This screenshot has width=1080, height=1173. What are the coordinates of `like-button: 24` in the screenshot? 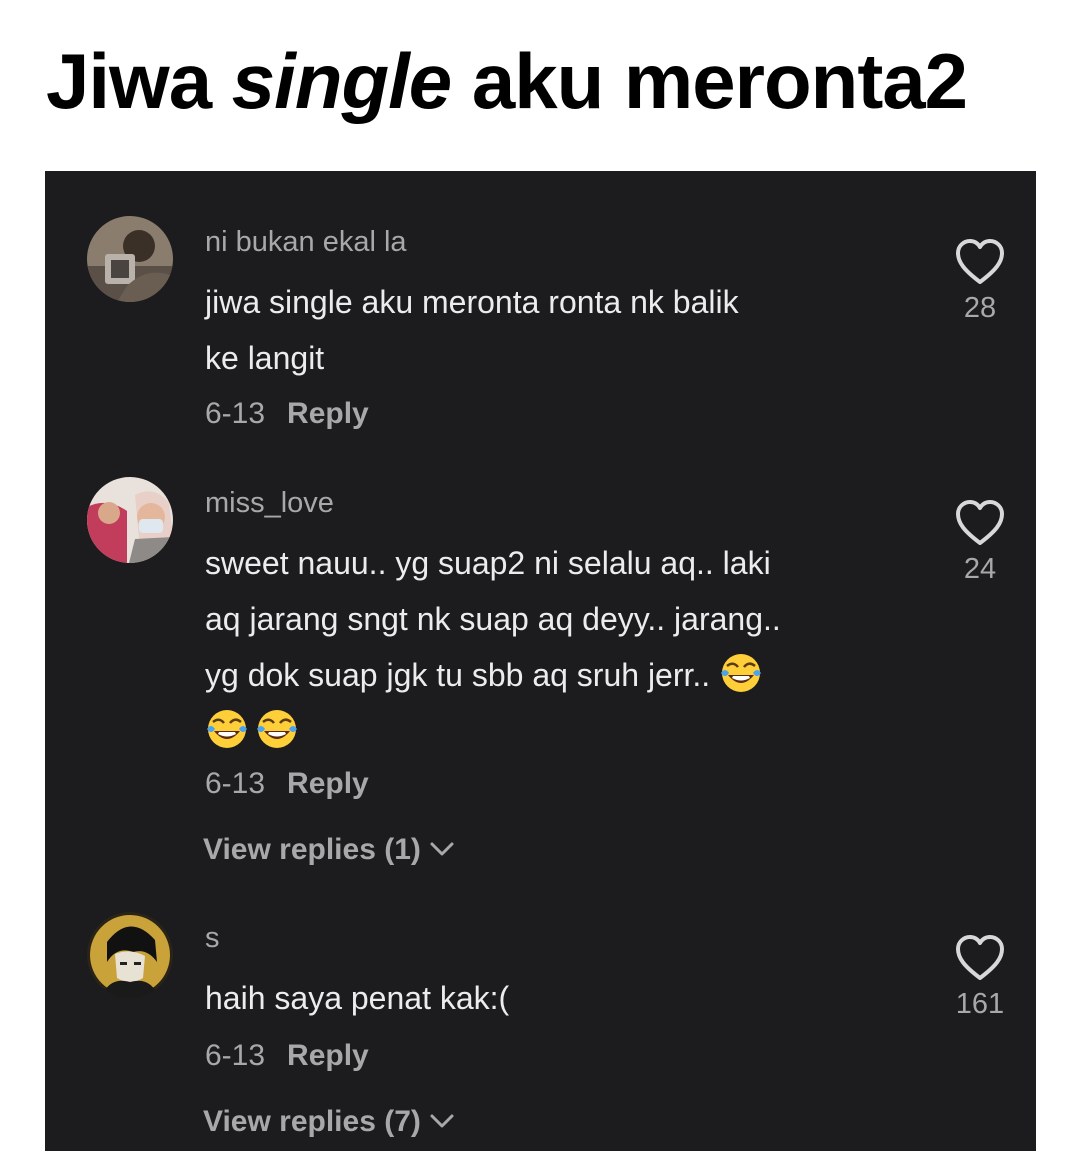 It's located at (980, 542).